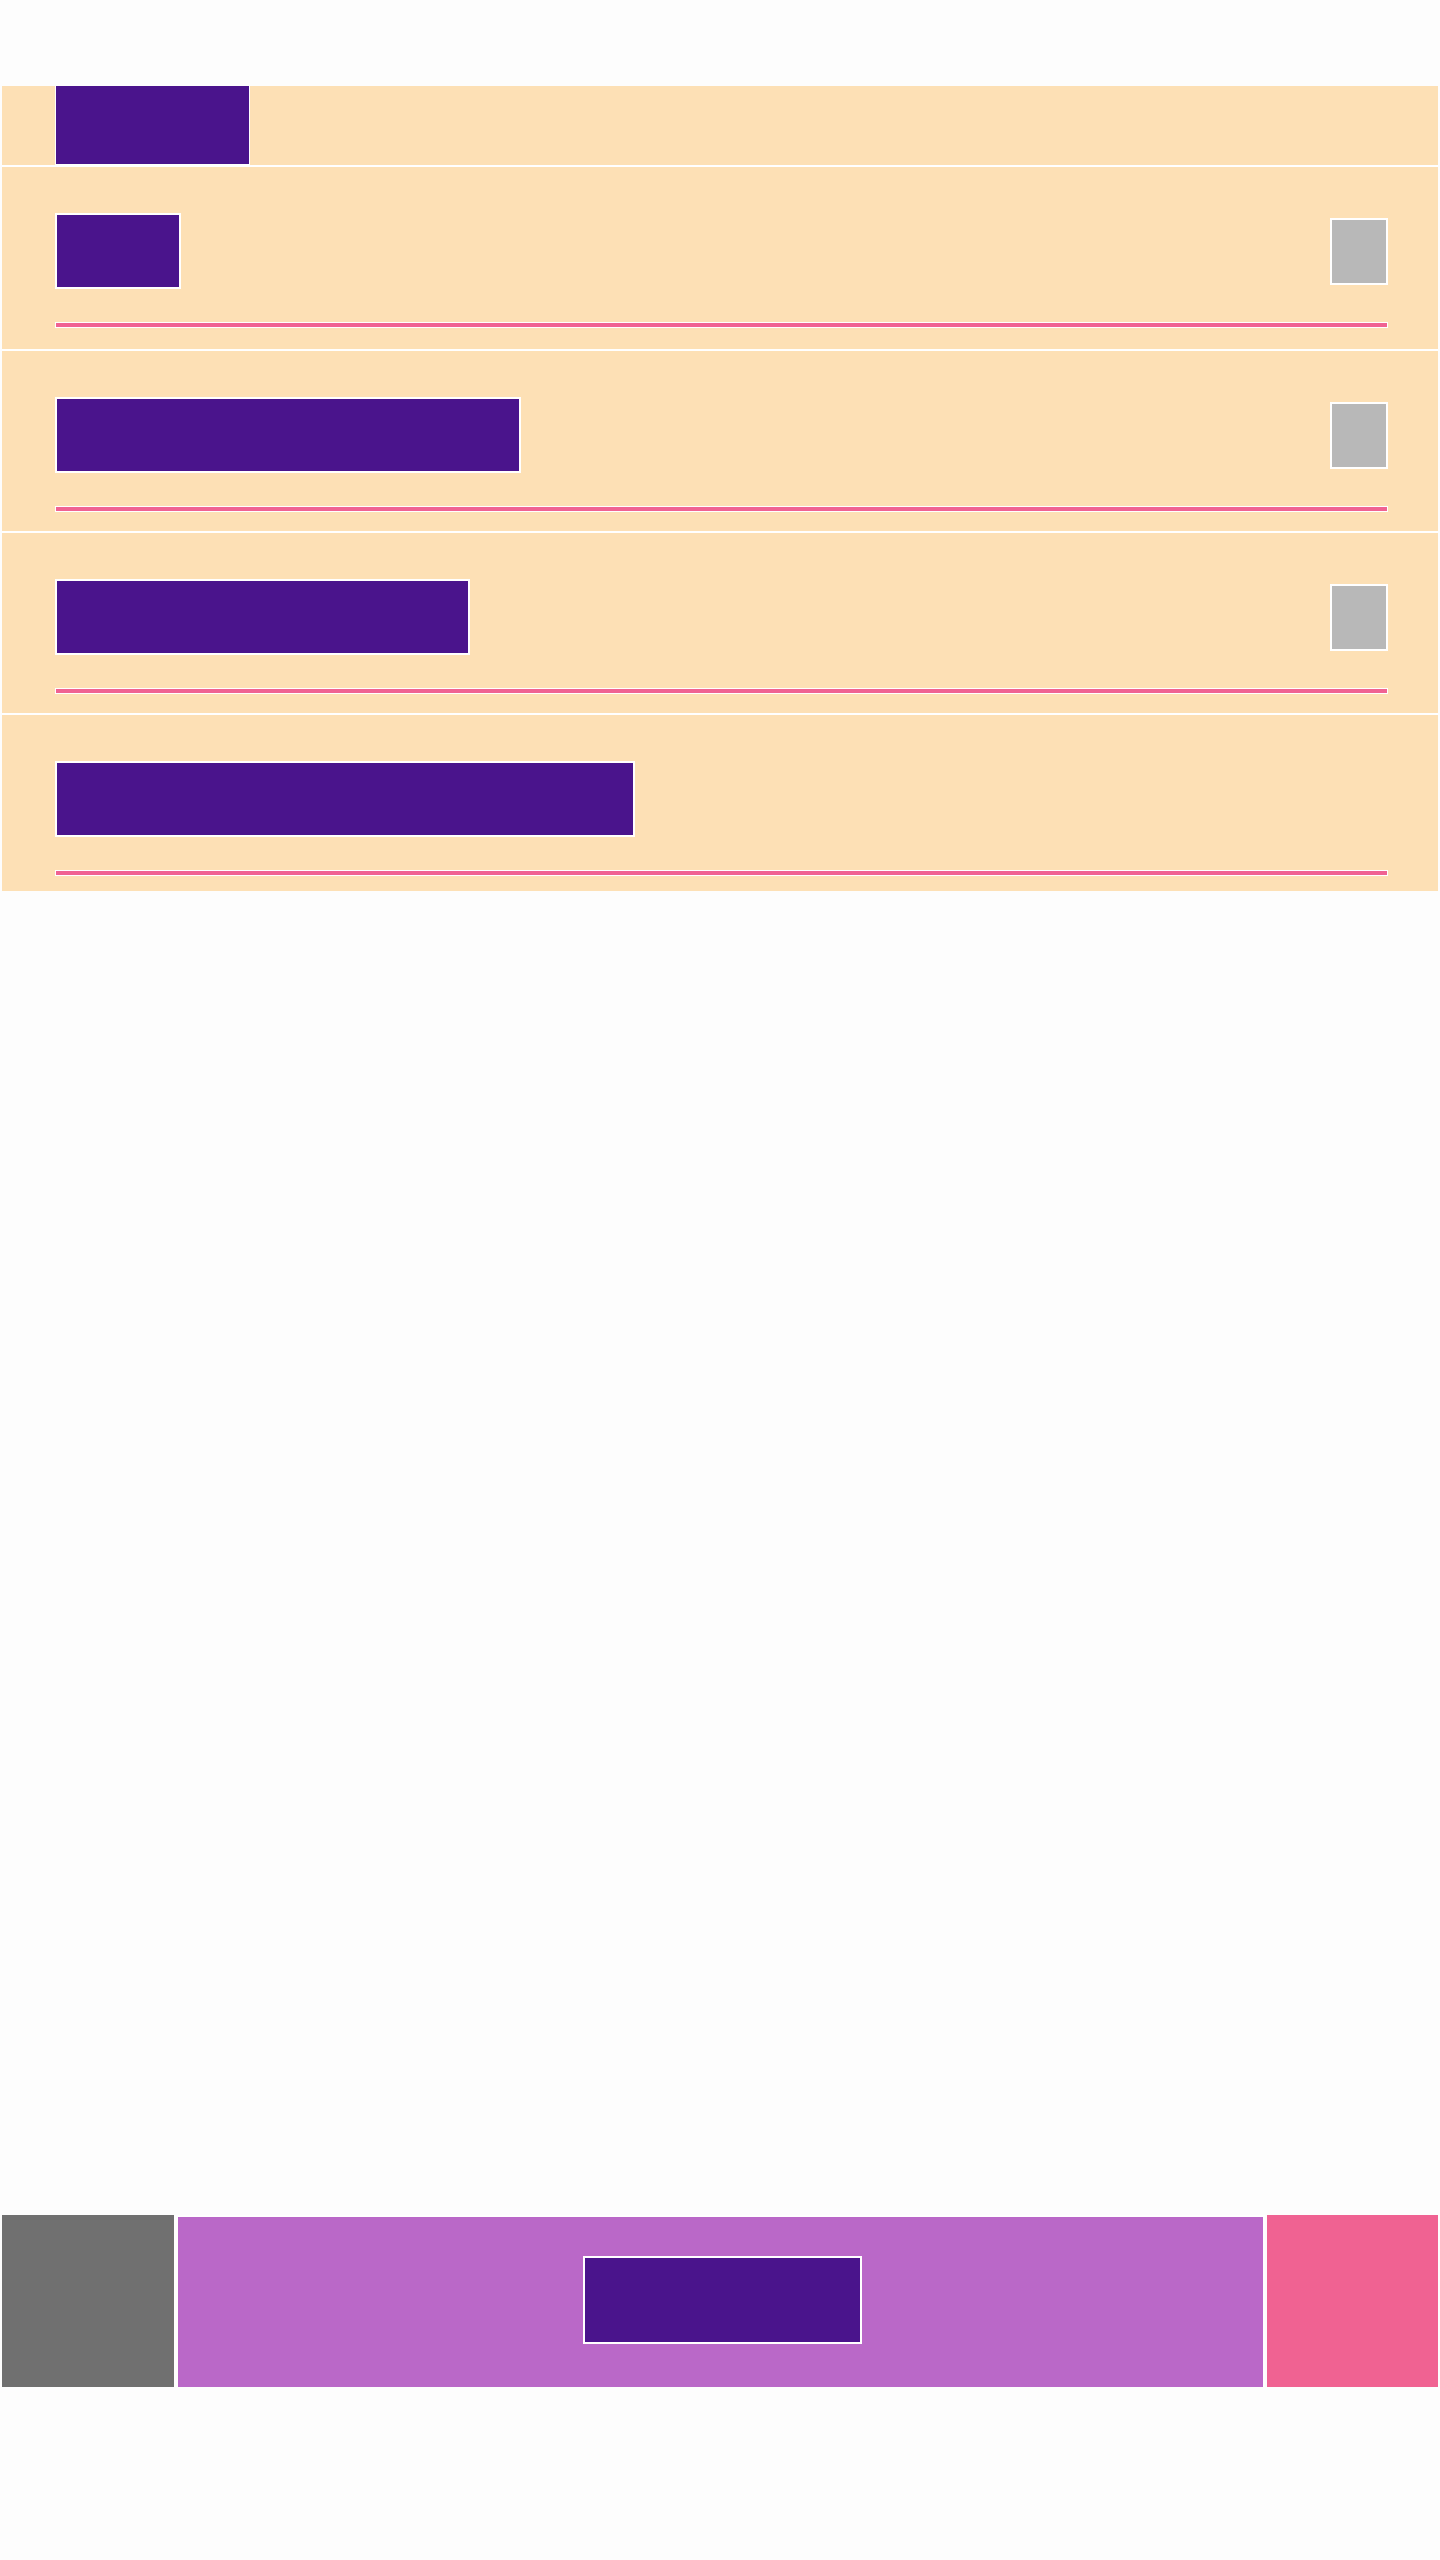 The height and width of the screenshot is (2560, 1440). I want to click on bottom-center-button, so click(722, 2300).